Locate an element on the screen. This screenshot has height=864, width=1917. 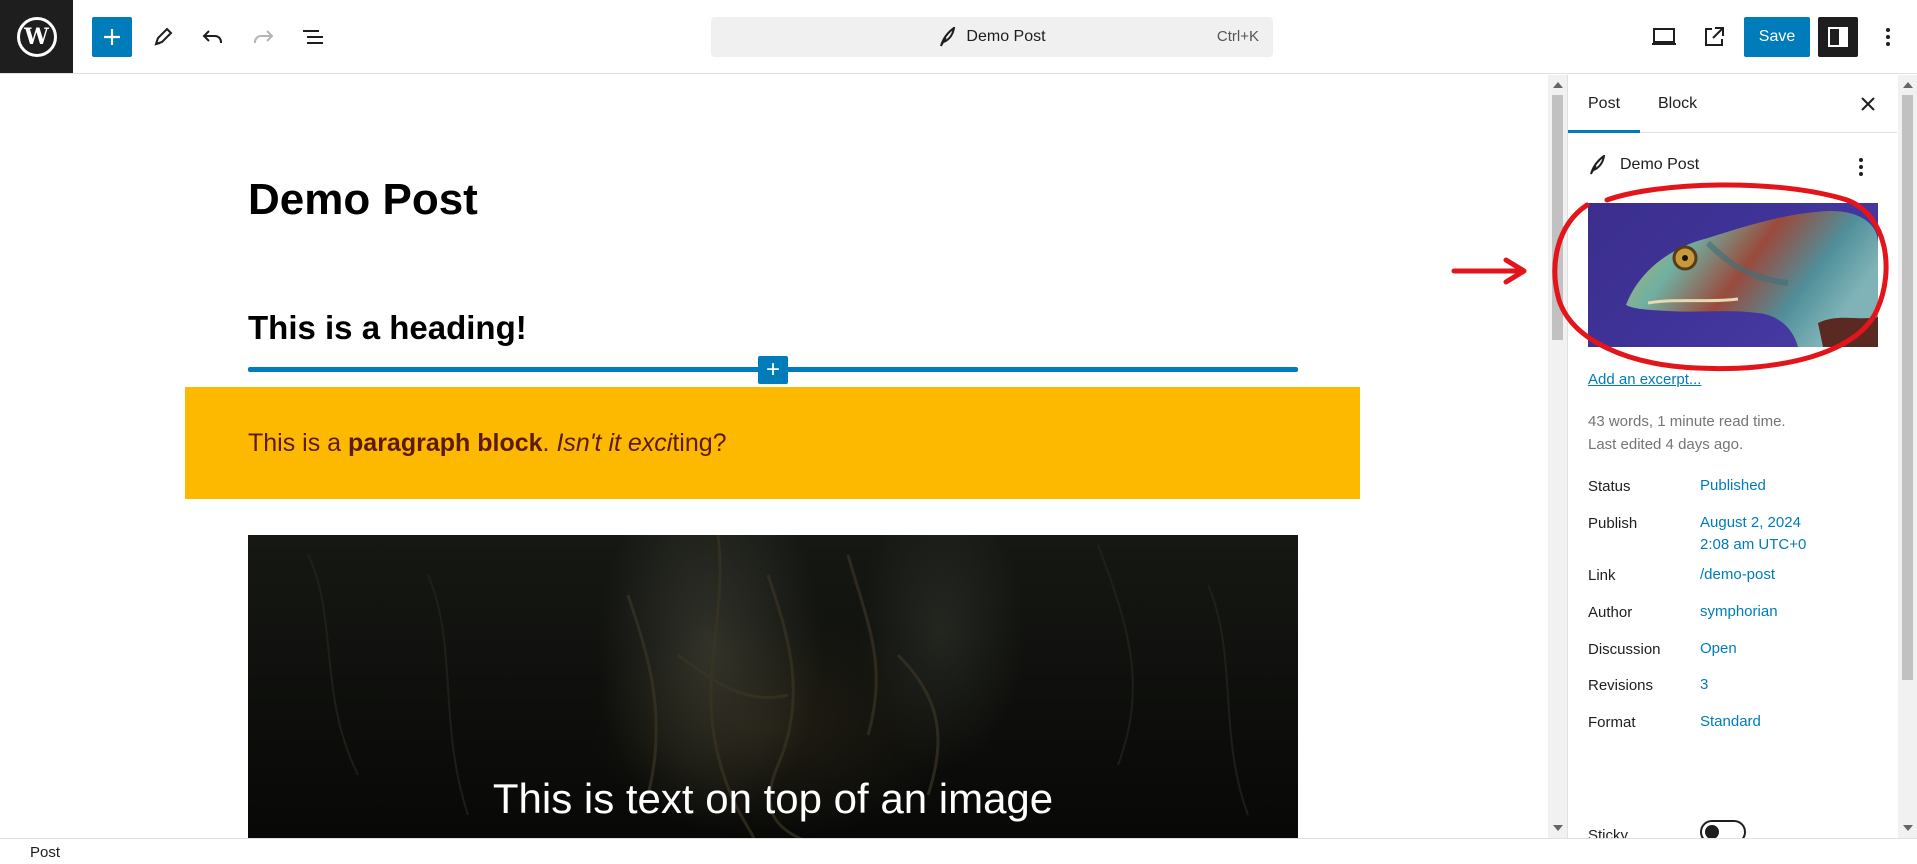
save-button: Save is located at coordinates (1777, 37).